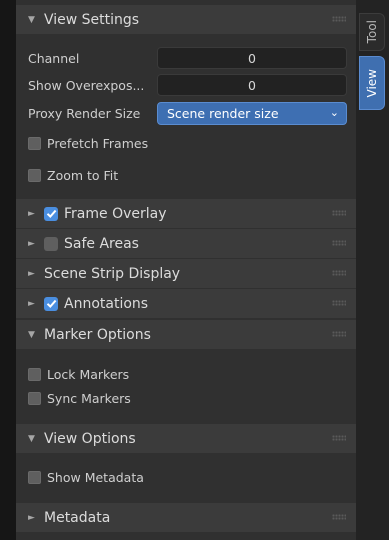  I want to click on zoom-to-fit-label: Zoom to Fit, so click(83, 175).